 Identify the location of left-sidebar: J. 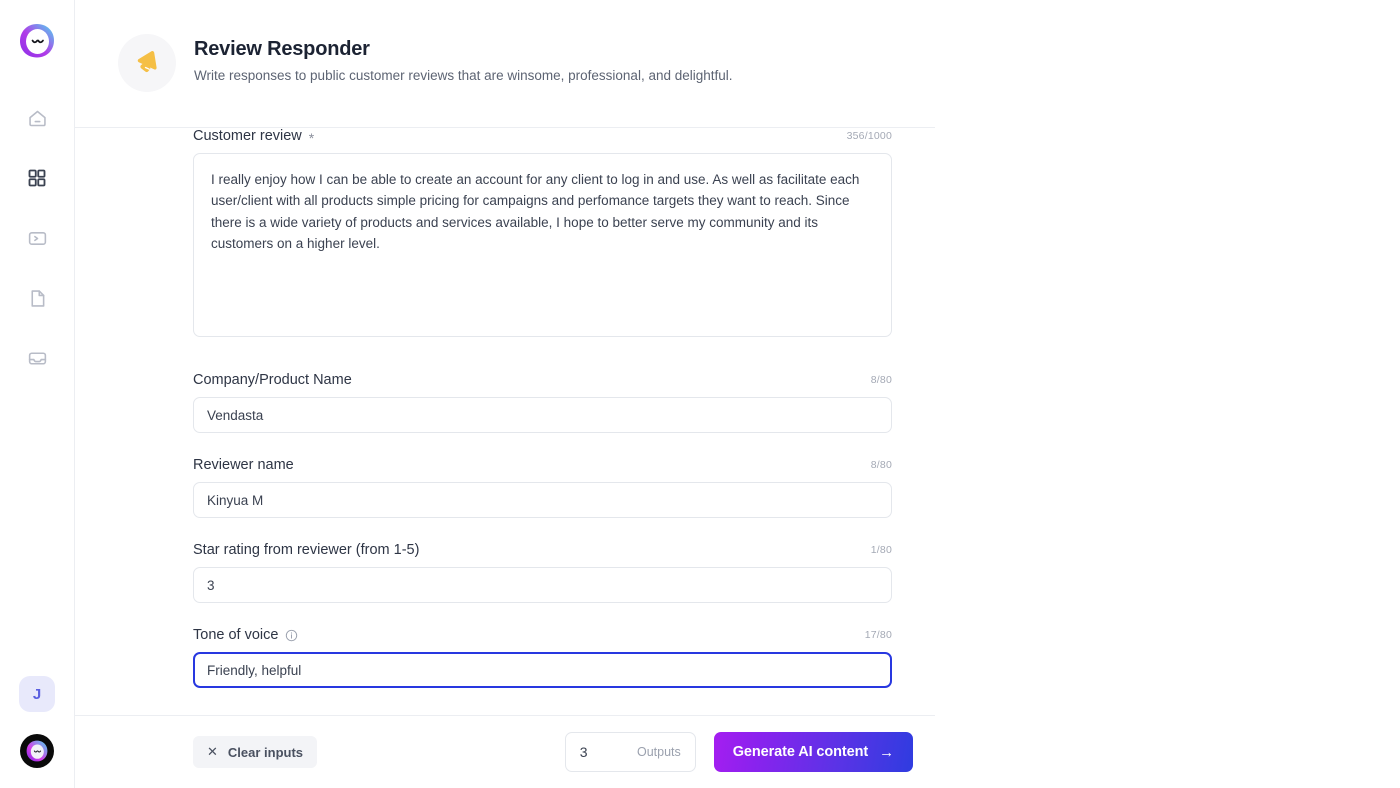
(37, 394).